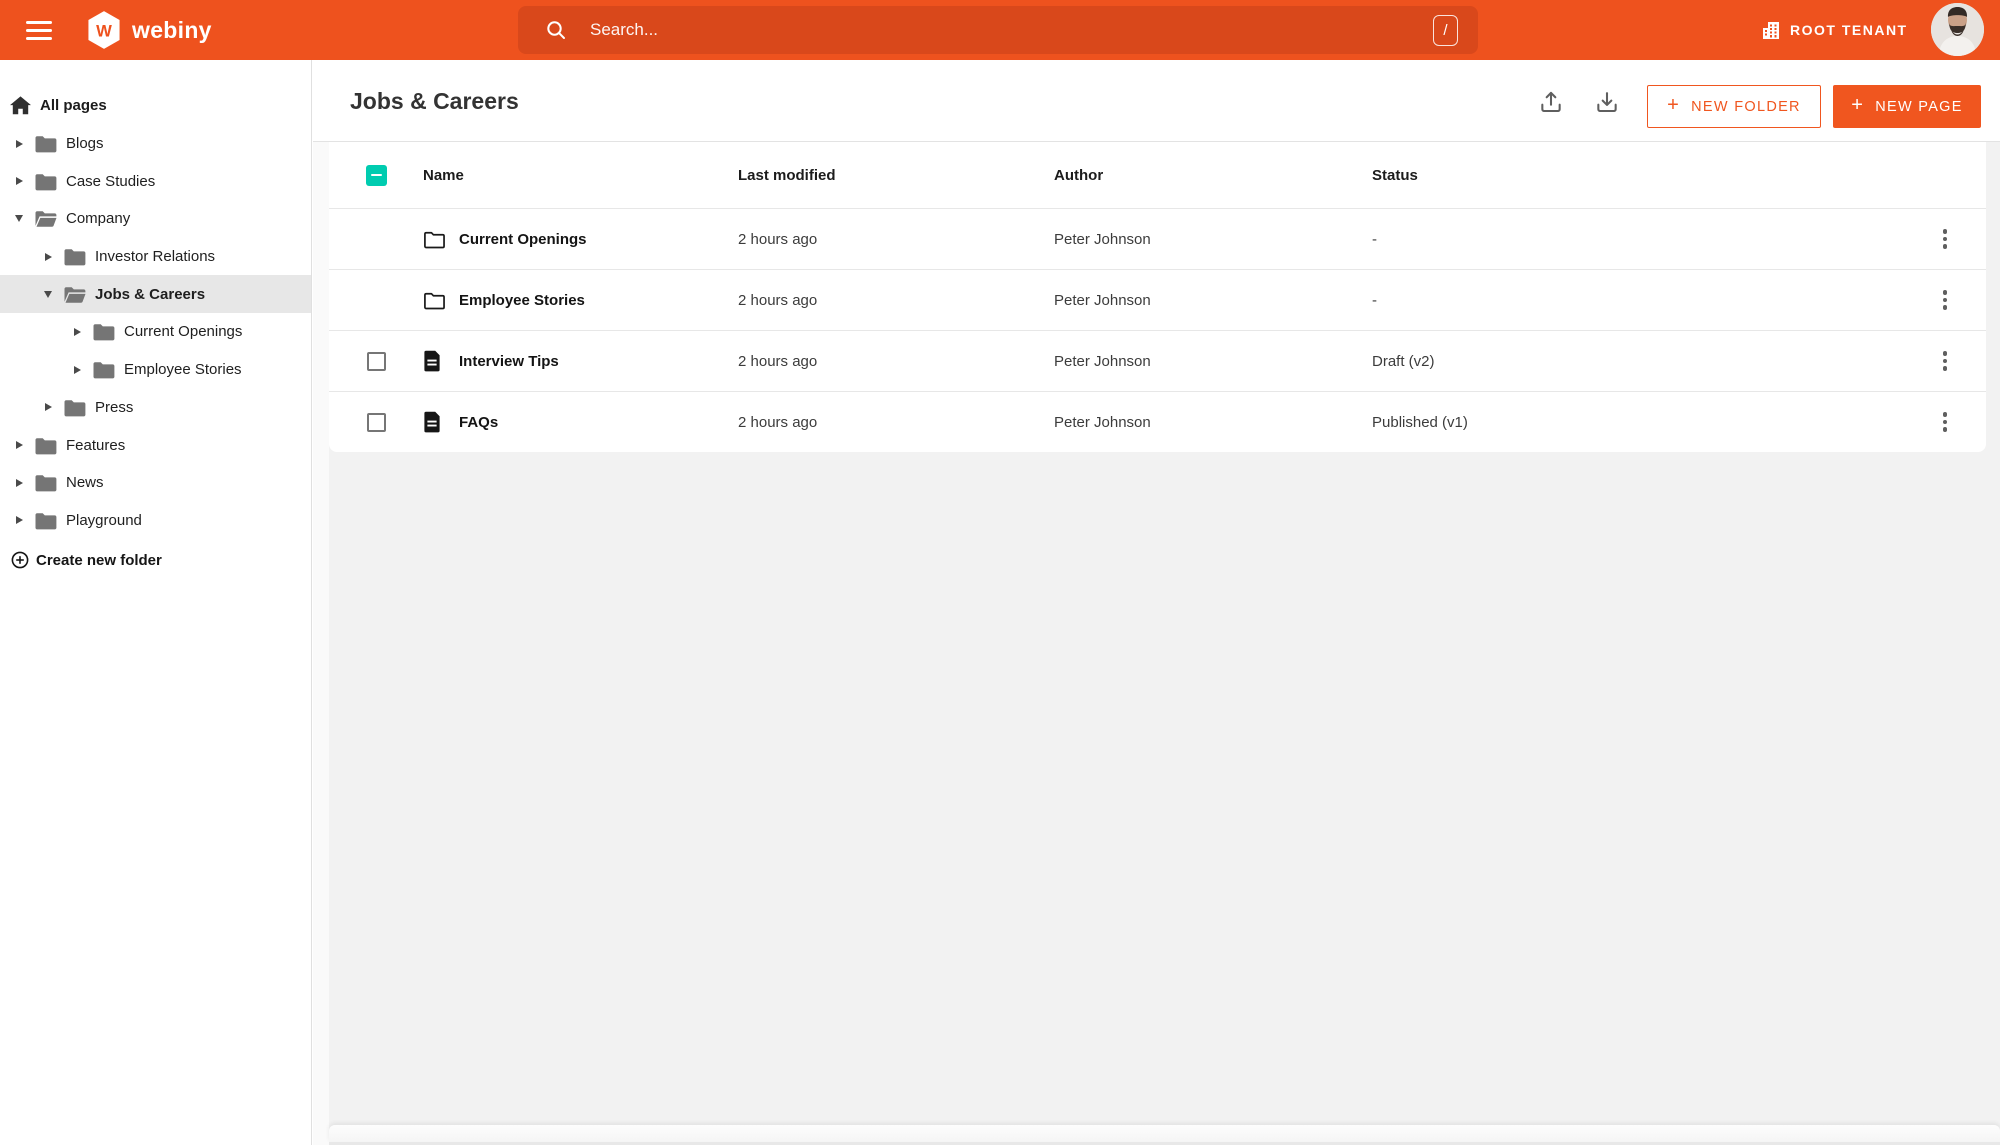  I want to click on row-name: Interview Tips, so click(598, 361).